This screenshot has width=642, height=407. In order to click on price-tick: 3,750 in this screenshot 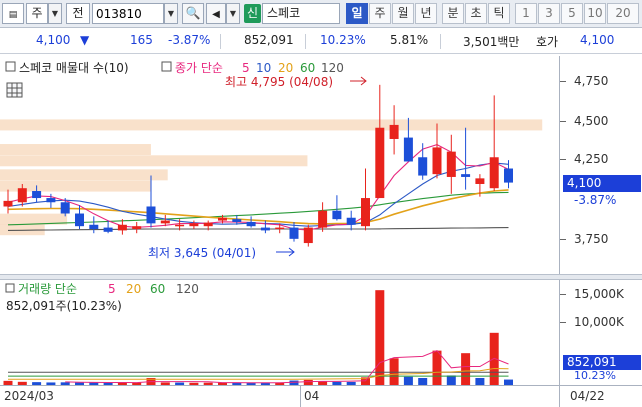, I will do `click(591, 239)`.